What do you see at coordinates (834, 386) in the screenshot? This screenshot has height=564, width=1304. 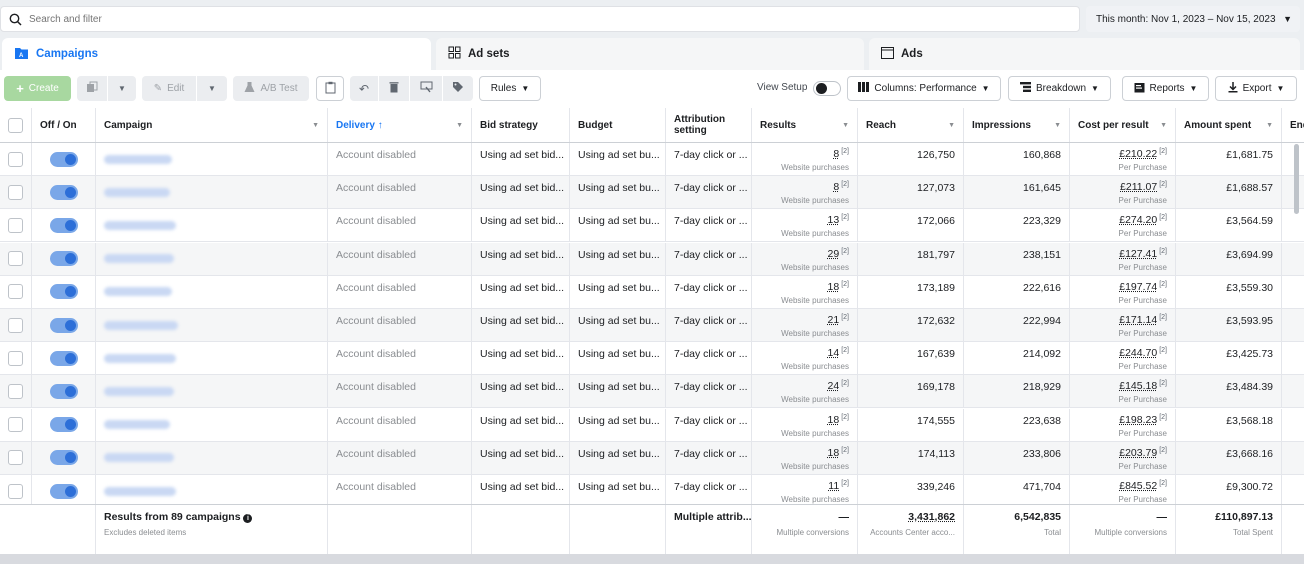 I see `results-value: 24` at bounding box center [834, 386].